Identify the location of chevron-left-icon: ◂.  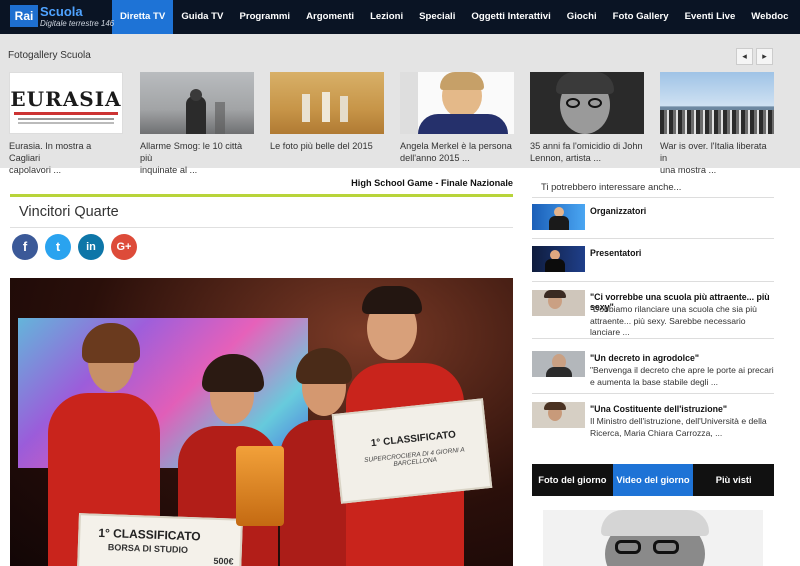
(744, 56).